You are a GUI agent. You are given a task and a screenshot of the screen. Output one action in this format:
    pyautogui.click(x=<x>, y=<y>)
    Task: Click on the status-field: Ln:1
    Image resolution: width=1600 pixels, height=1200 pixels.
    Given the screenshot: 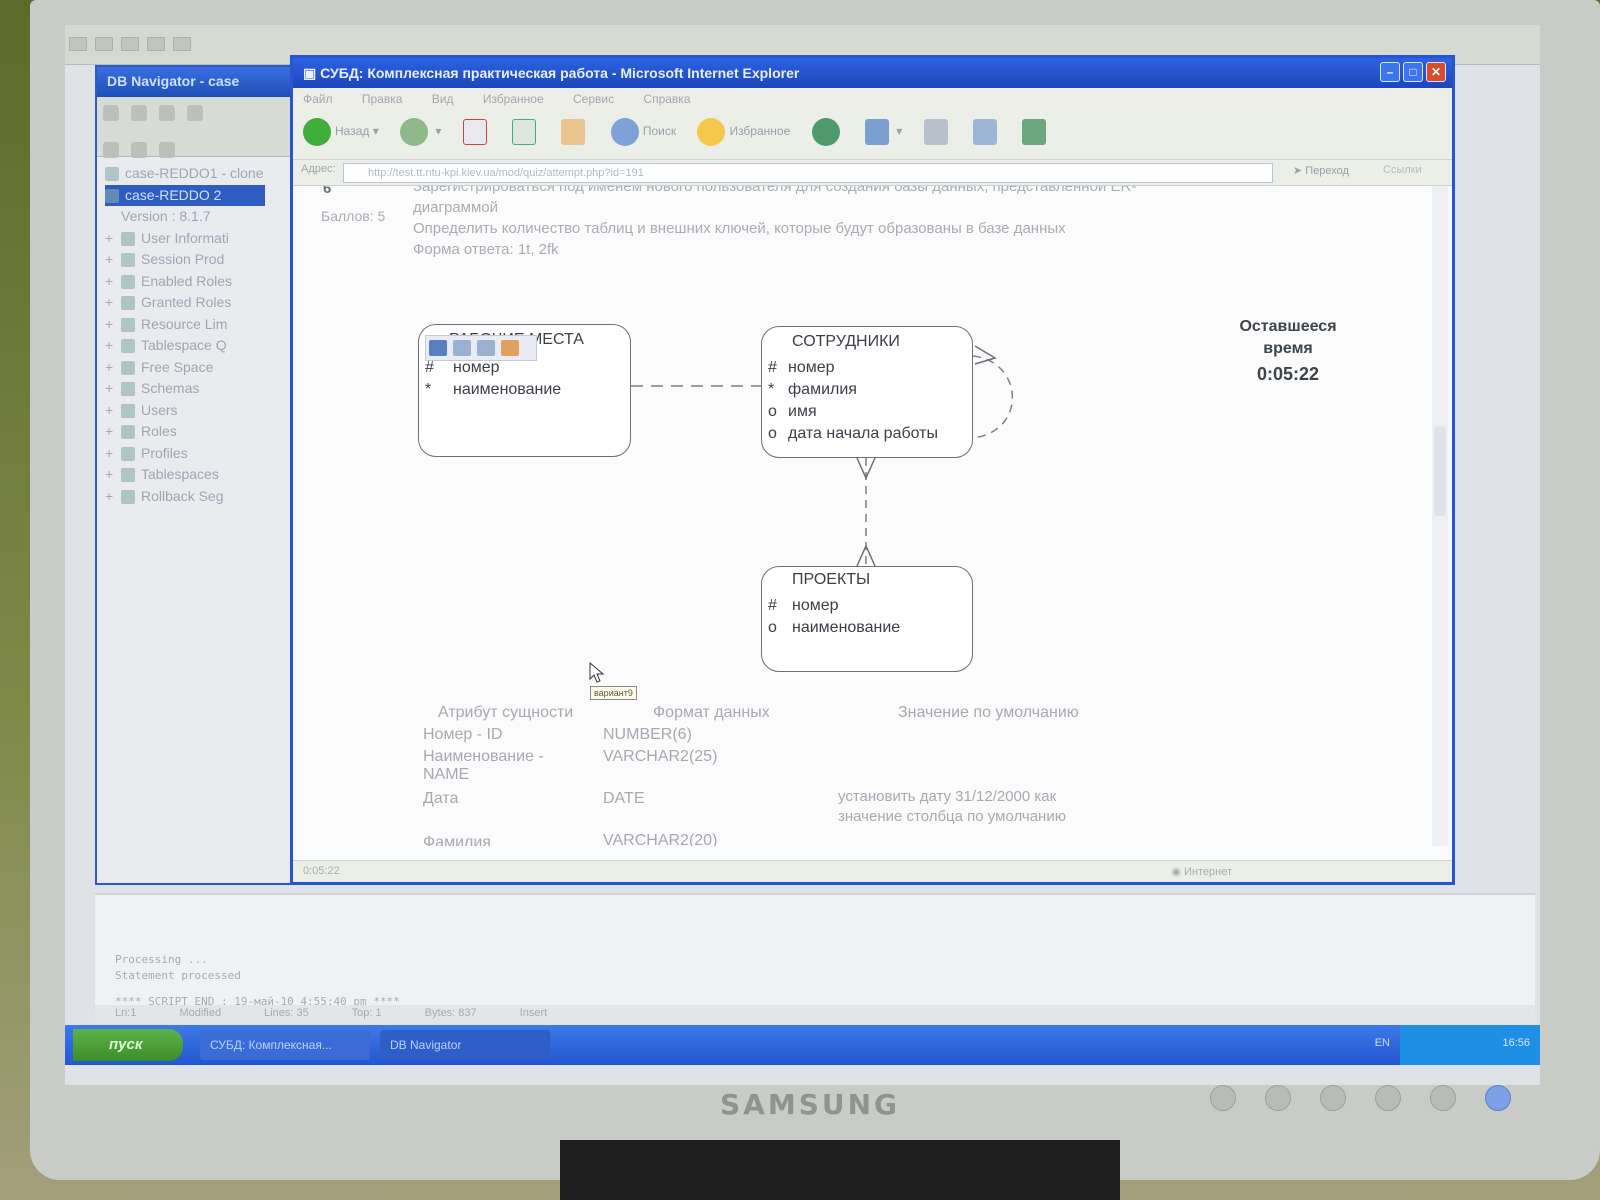 What is the action you would take?
    pyautogui.click(x=126, y=1013)
    